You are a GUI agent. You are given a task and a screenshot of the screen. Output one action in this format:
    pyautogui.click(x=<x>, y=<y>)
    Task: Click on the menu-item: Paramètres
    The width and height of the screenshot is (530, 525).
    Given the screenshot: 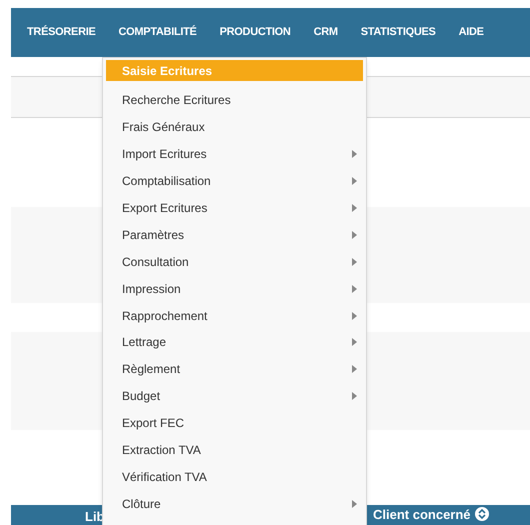 What is the action you would take?
    pyautogui.click(x=234, y=234)
    